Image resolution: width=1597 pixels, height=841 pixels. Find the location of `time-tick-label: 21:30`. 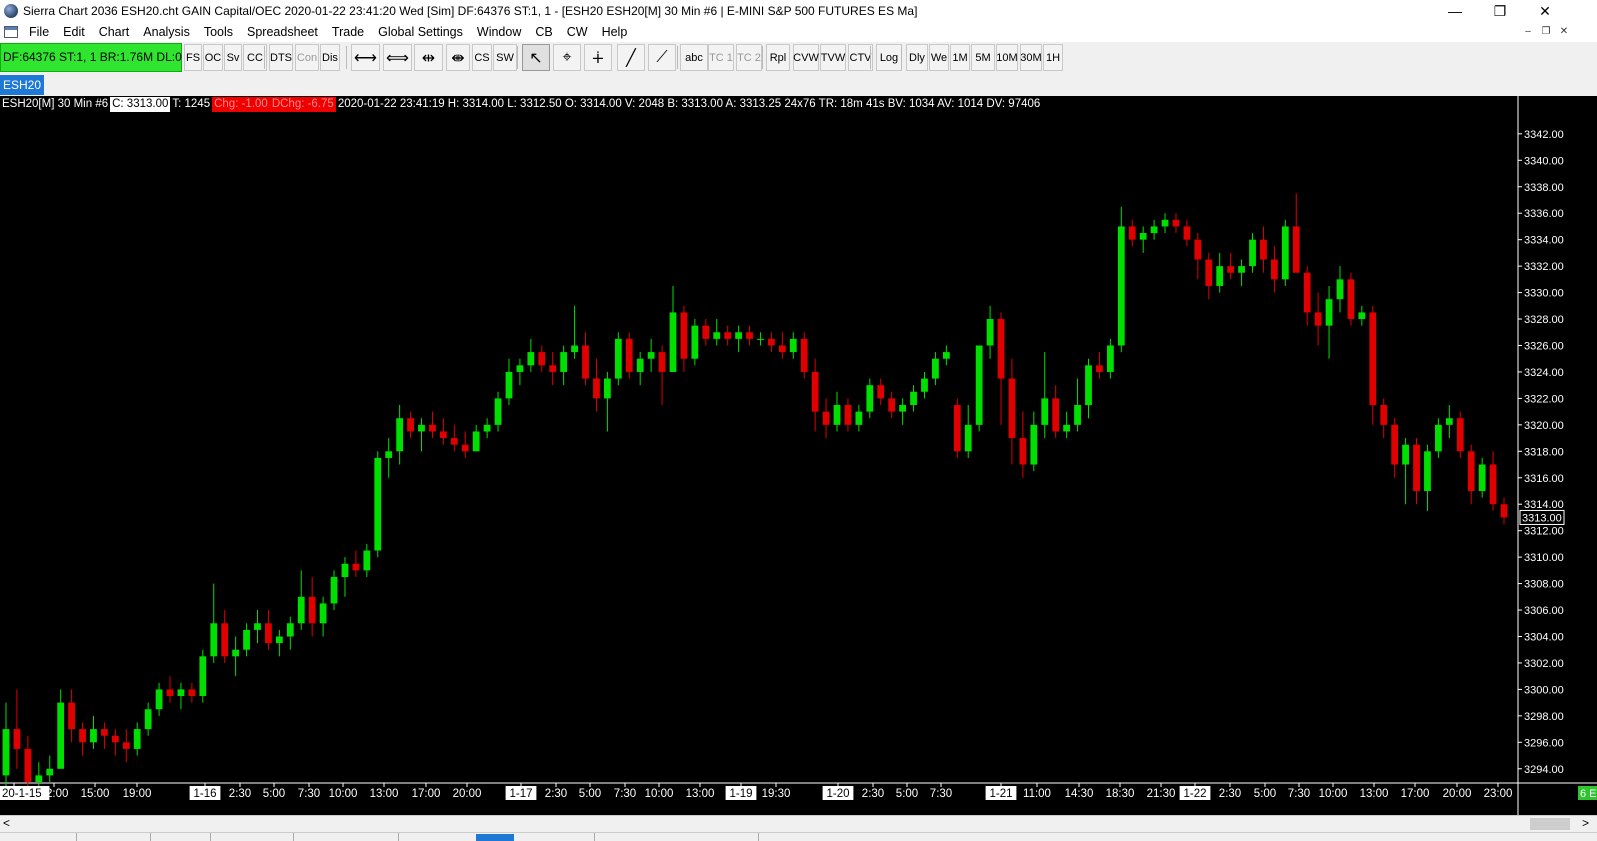

time-tick-label: 21:30 is located at coordinates (1161, 794).